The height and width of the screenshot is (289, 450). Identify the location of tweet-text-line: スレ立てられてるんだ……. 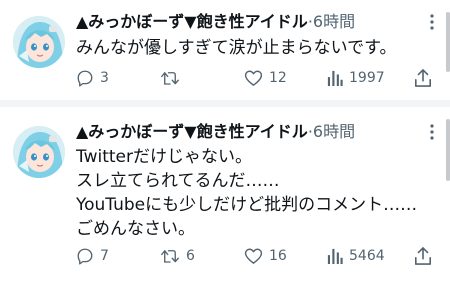
(178, 181).